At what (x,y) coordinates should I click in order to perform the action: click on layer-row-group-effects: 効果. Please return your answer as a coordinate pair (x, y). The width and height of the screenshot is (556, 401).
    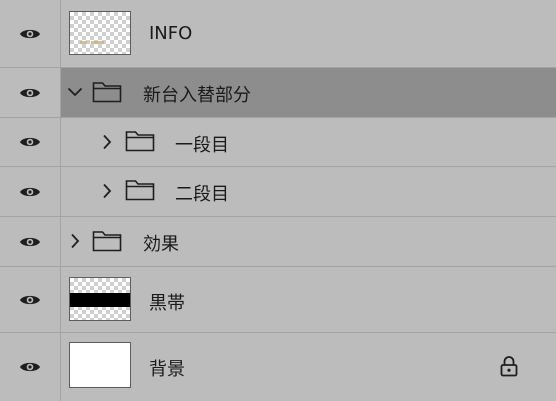
    Looking at the image, I should click on (278, 242).